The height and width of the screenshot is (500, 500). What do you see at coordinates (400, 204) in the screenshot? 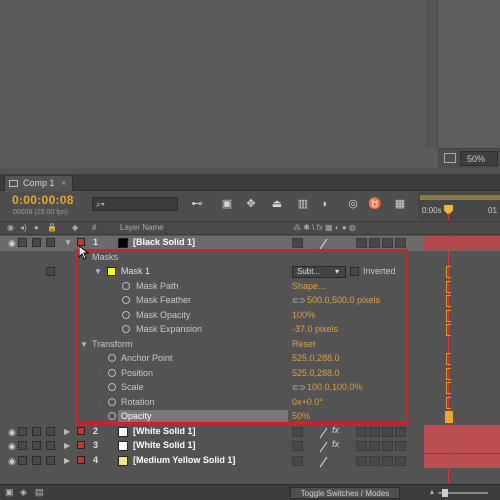
I see `graph-editor-icon: ▦` at bounding box center [400, 204].